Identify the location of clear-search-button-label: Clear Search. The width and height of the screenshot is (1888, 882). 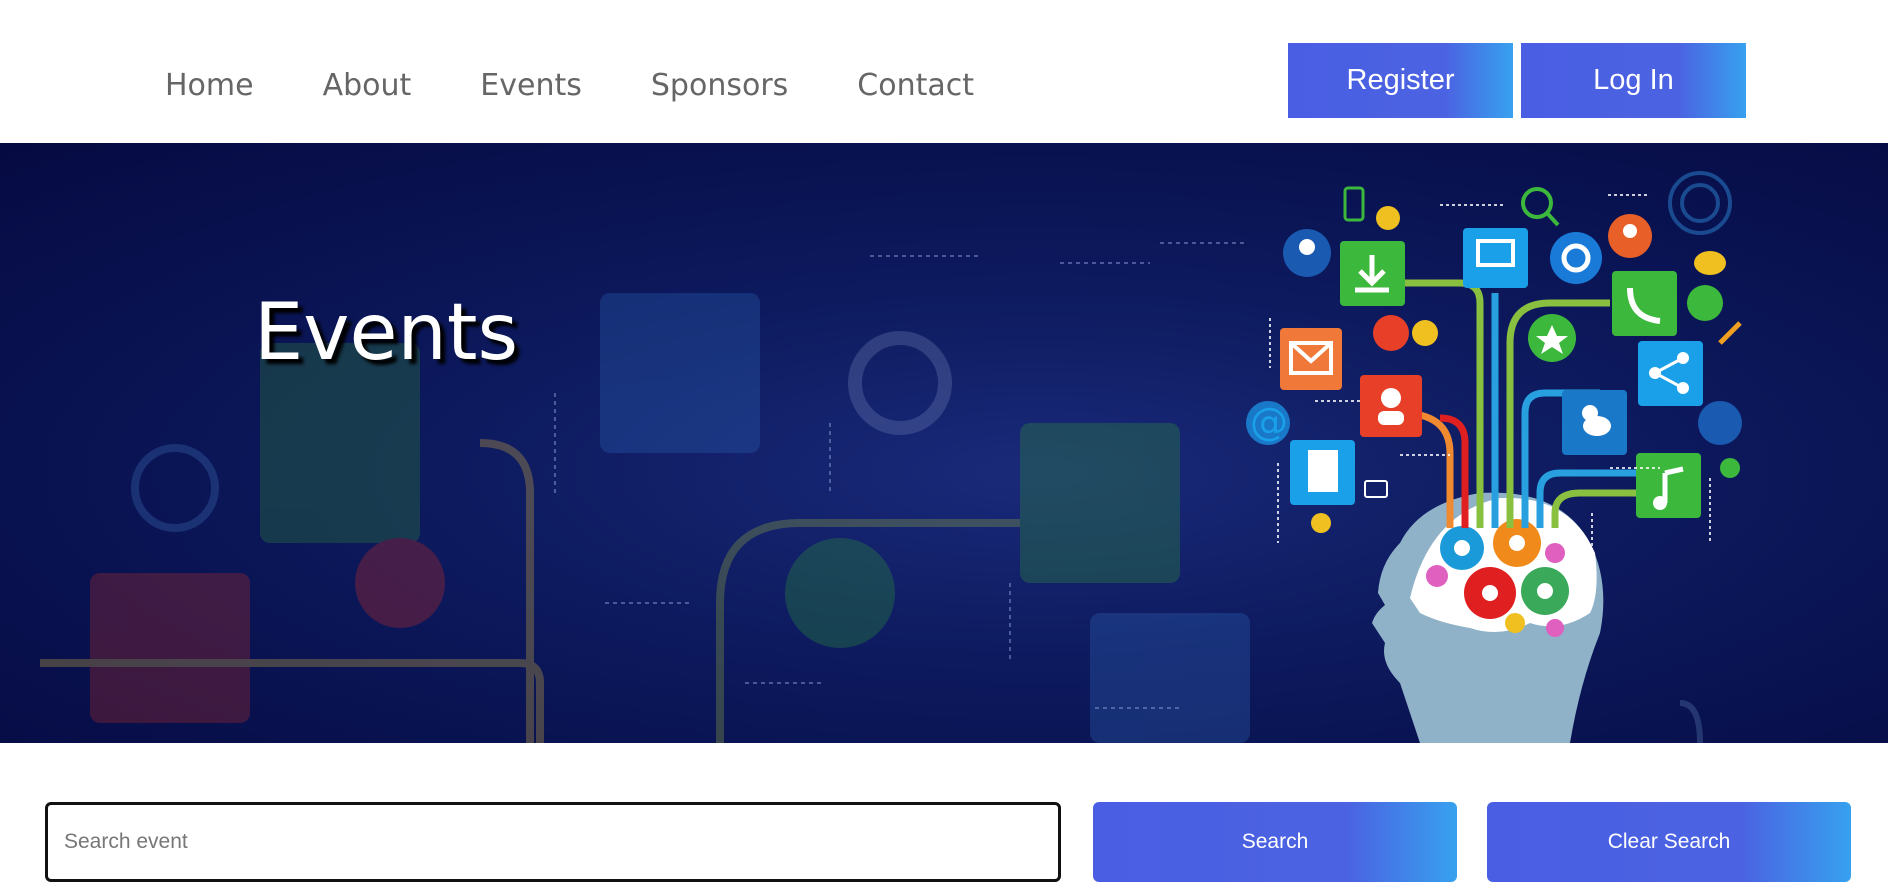
(1669, 841).